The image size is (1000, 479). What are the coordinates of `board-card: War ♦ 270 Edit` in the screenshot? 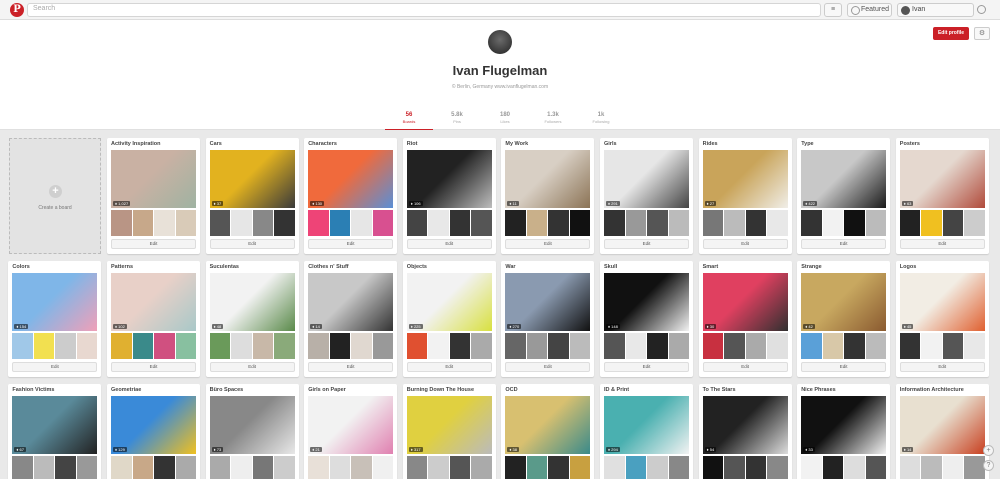 It's located at (548, 319).